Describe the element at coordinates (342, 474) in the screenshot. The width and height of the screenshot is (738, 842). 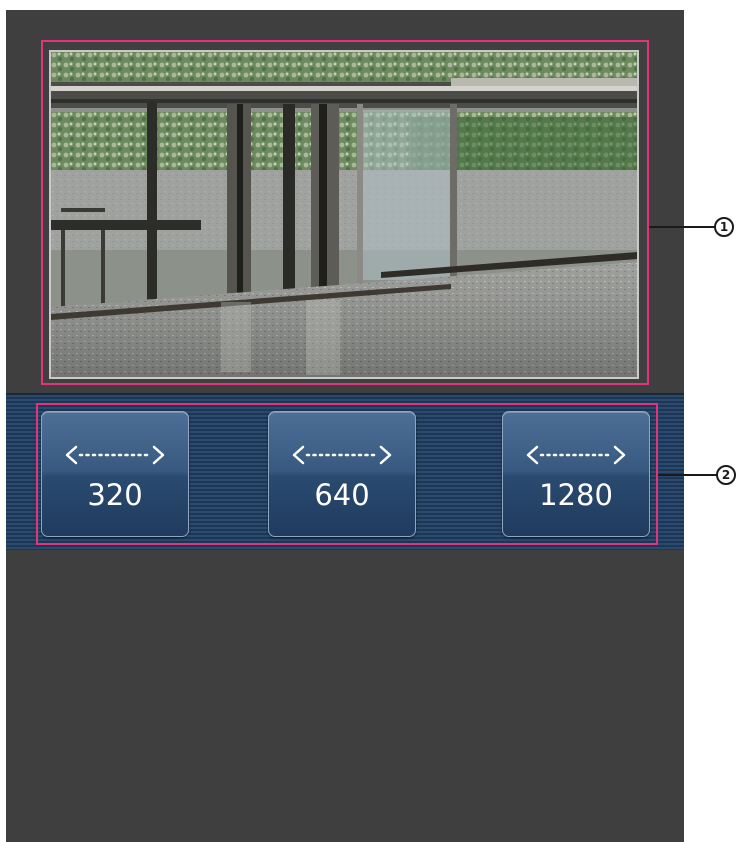
I see `image-size-640-button: 640` at that location.